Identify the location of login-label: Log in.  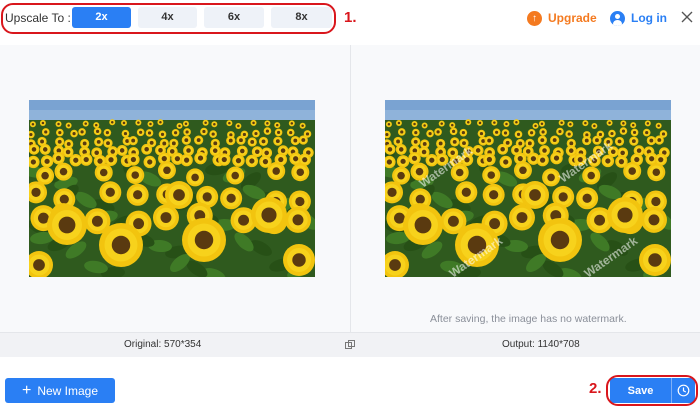
(649, 18).